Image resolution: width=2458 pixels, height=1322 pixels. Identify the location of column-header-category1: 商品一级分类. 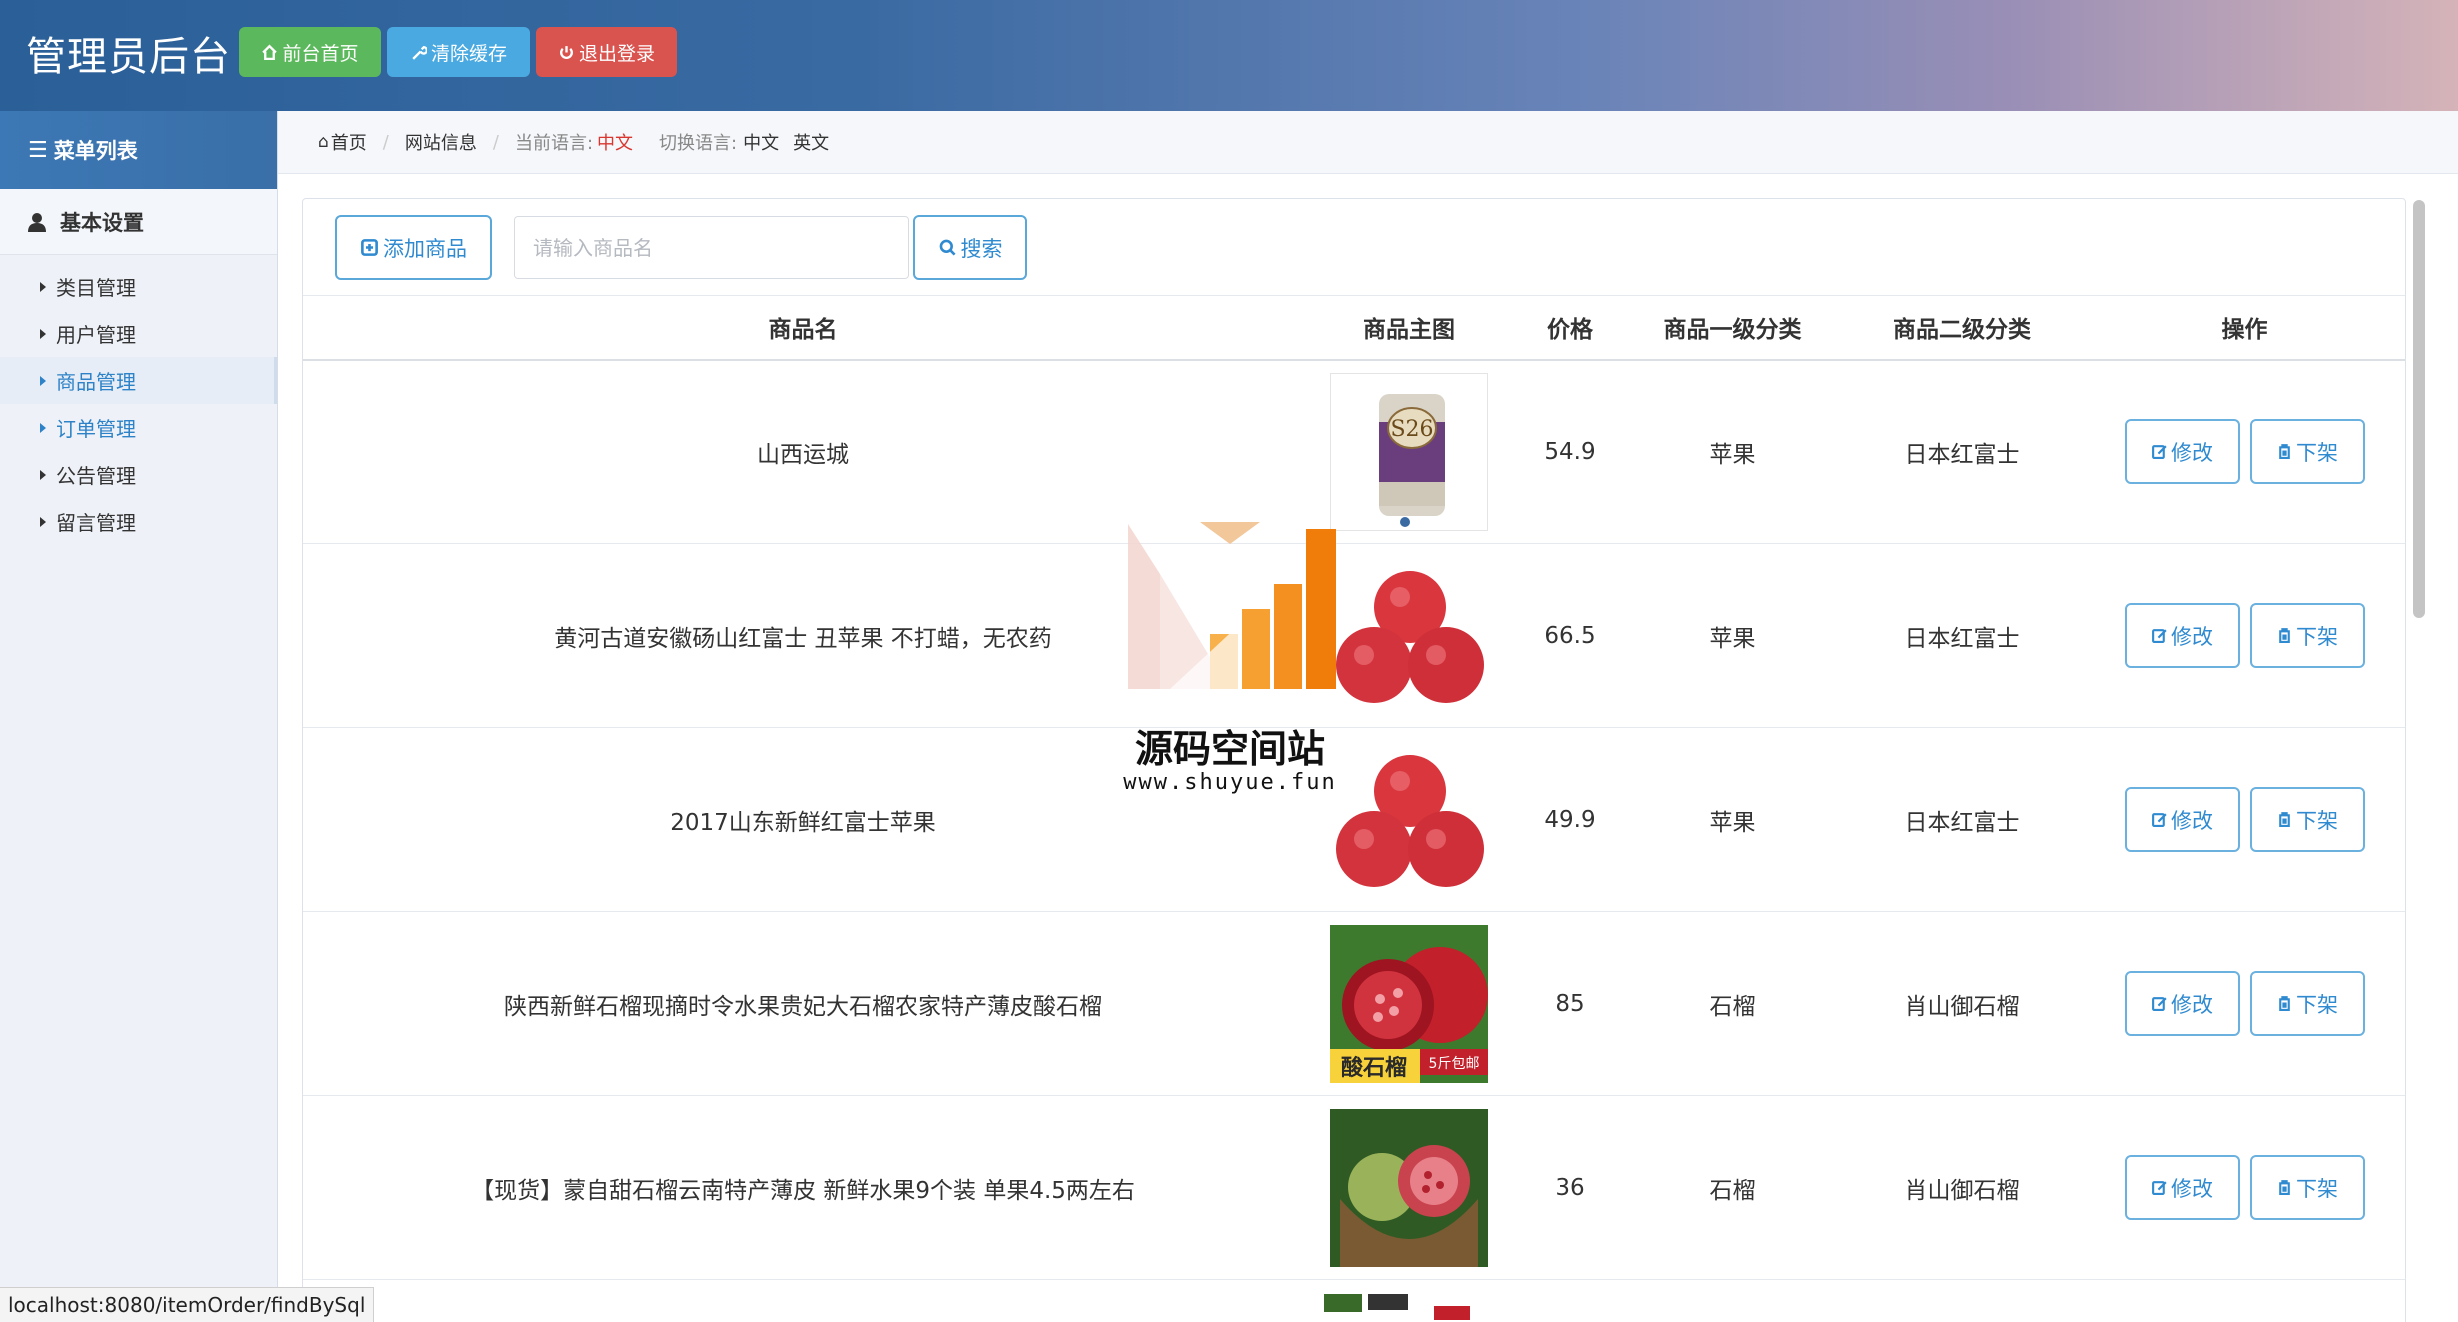
(1732, 328).